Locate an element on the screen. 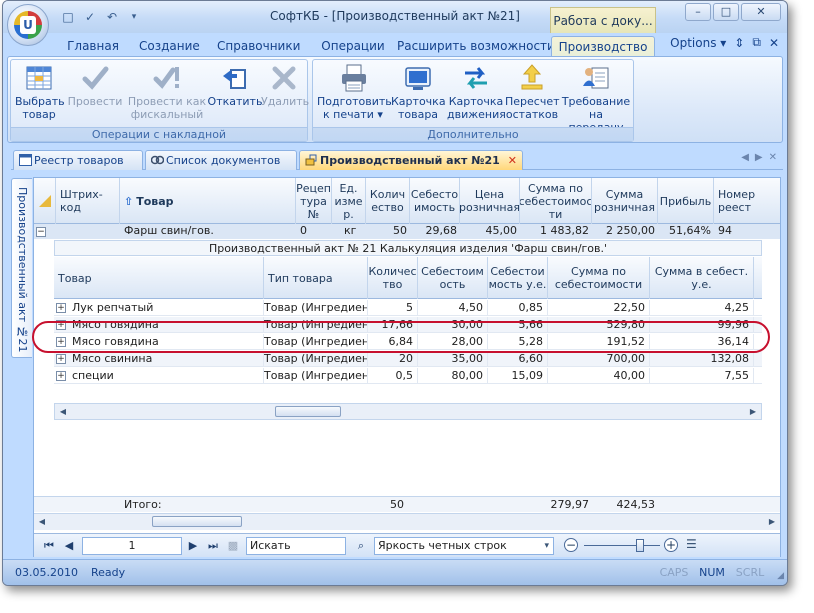 The width and height of the screenshot is (814, 613). column-header-sum-cost: Сумма по себестоимос ти is located at coordinates (556, 201).